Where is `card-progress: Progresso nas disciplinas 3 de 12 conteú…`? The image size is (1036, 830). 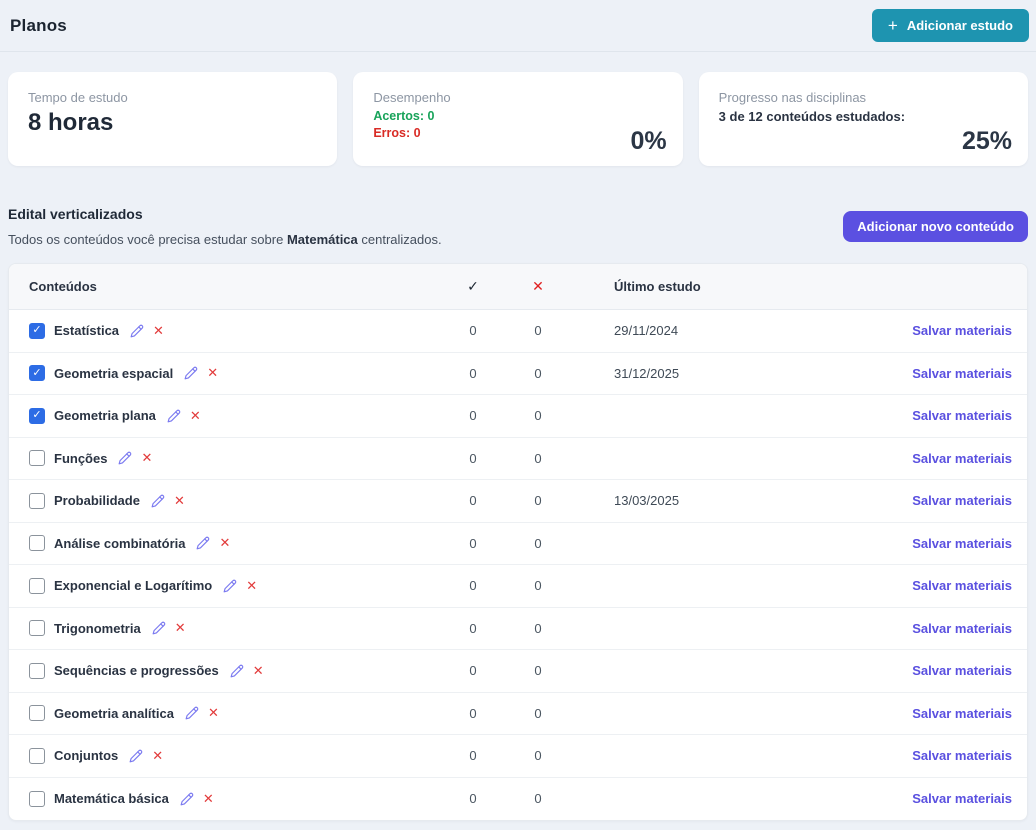 card-progress: Progresso nas disciplinas 3 de 12 conteú… is located at coordinates (863, 119).